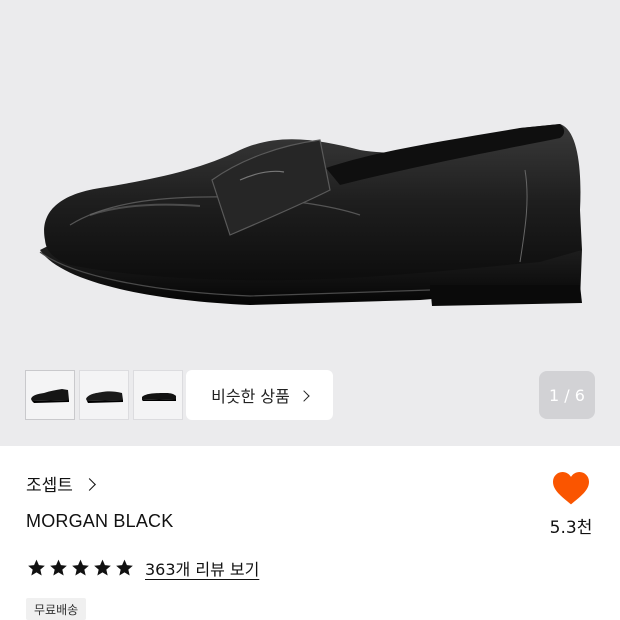 This screenshot has width=620, height=620. Describe the element at coordinates (100, 521) in the screenshot. I see `product-name: MORGAN BLACK` at that location.